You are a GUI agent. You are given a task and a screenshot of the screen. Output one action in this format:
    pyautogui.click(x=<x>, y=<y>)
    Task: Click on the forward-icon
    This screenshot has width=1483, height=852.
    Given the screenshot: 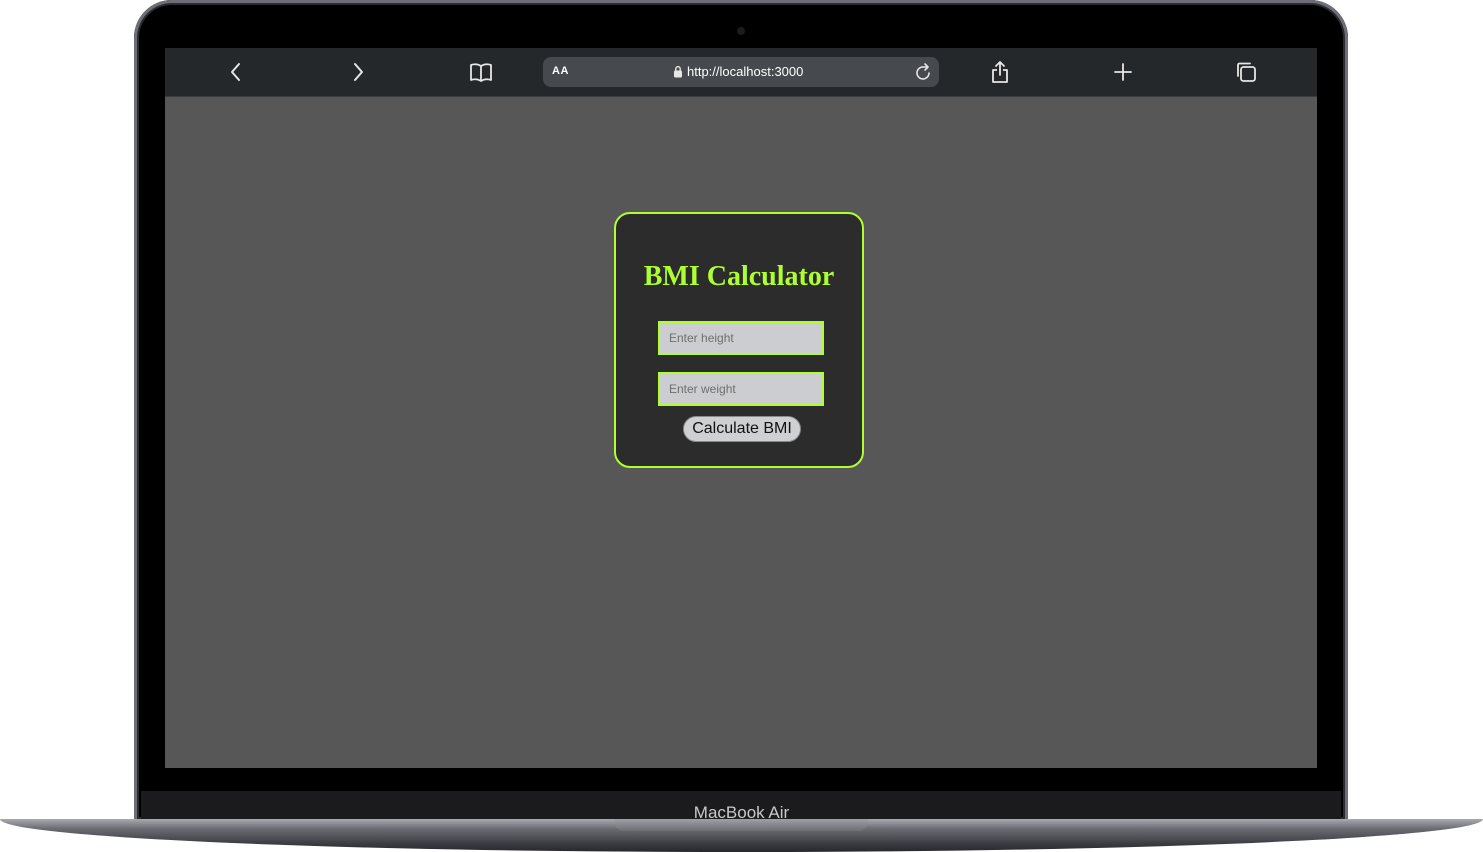 What is the action you would take?
    pyautogui.click(x=358, y=72)
    